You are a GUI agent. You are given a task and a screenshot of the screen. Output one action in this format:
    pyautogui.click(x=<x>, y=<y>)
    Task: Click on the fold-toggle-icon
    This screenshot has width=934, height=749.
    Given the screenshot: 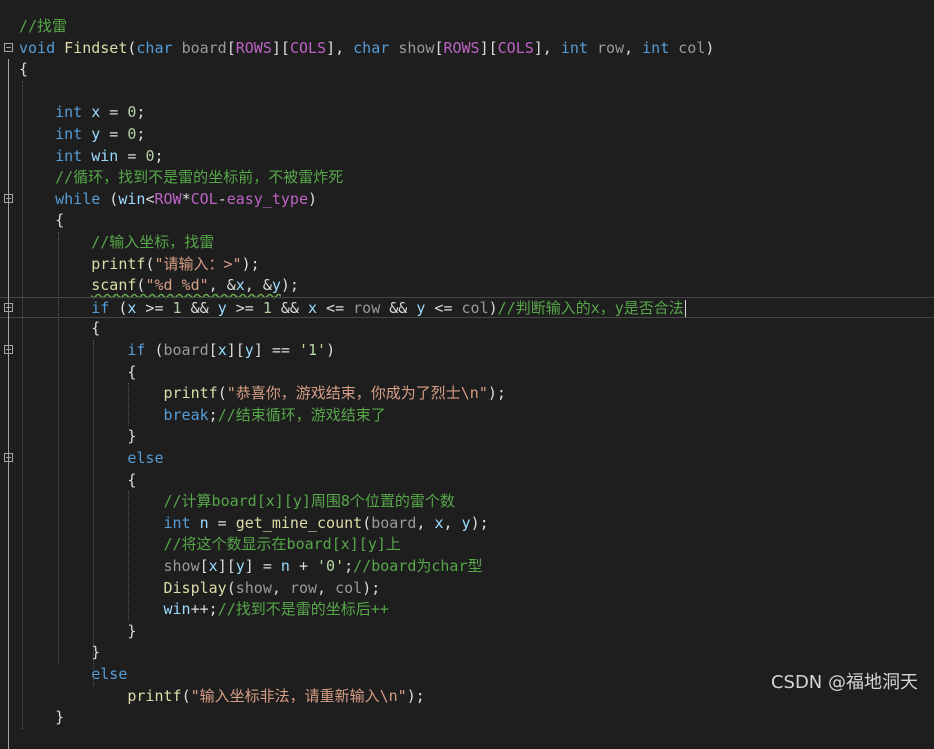 What is the action you would take?
    pyautogui.click(x=8, y=47)
    